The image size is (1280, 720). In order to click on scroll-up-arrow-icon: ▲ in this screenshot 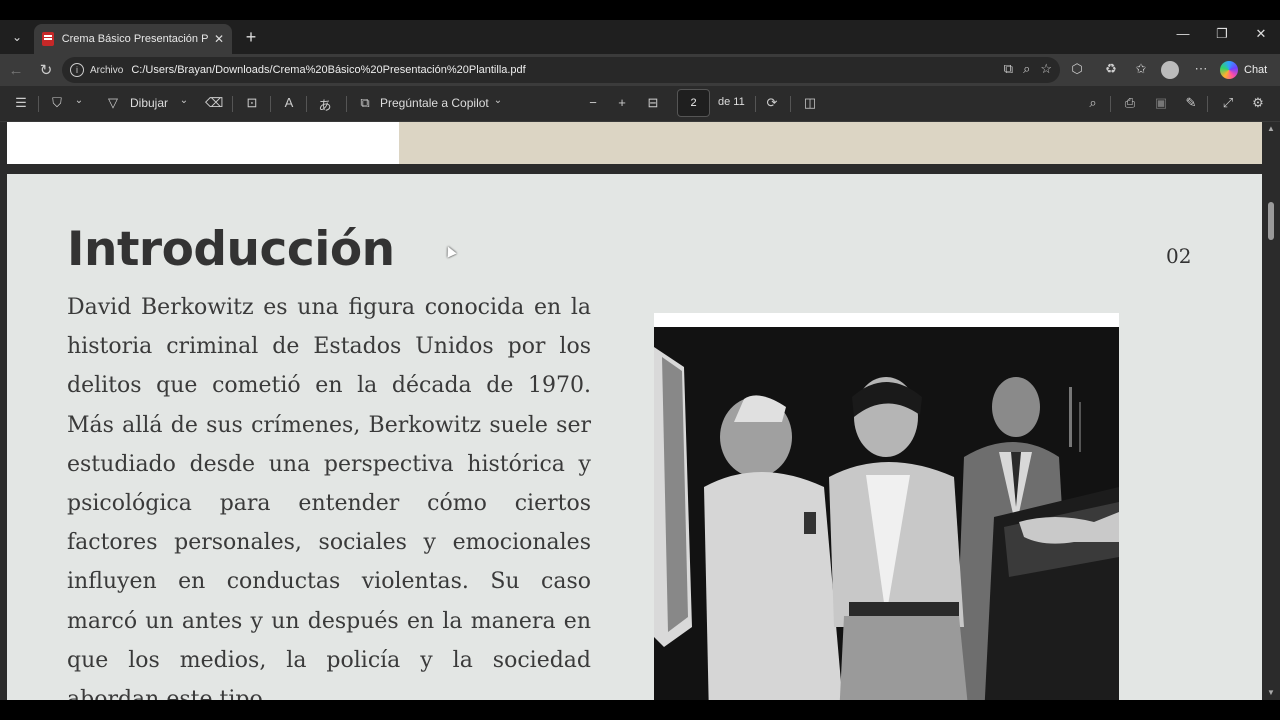, I will do `click(1271, 128)`.